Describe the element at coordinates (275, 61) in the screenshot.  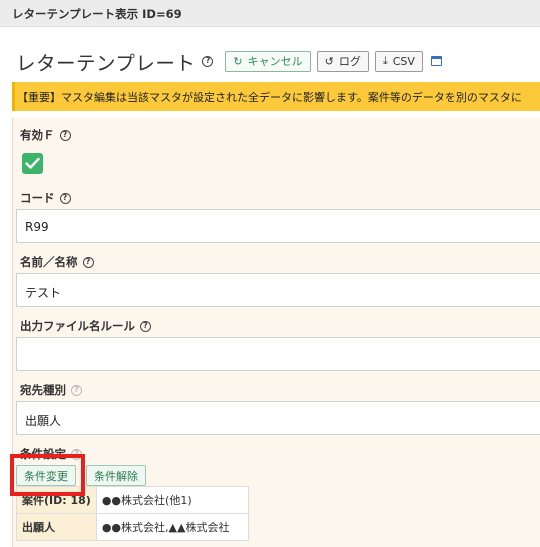
I see `cancel-button-label: キャンセル` at that location.